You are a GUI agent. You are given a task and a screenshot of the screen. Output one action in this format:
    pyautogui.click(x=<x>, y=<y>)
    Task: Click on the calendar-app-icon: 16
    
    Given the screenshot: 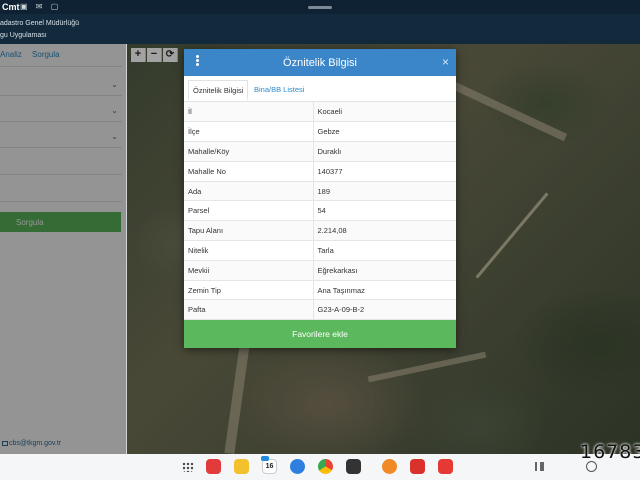 What is the action you would take?
    pyautogui.click(x=269, y=465)
    